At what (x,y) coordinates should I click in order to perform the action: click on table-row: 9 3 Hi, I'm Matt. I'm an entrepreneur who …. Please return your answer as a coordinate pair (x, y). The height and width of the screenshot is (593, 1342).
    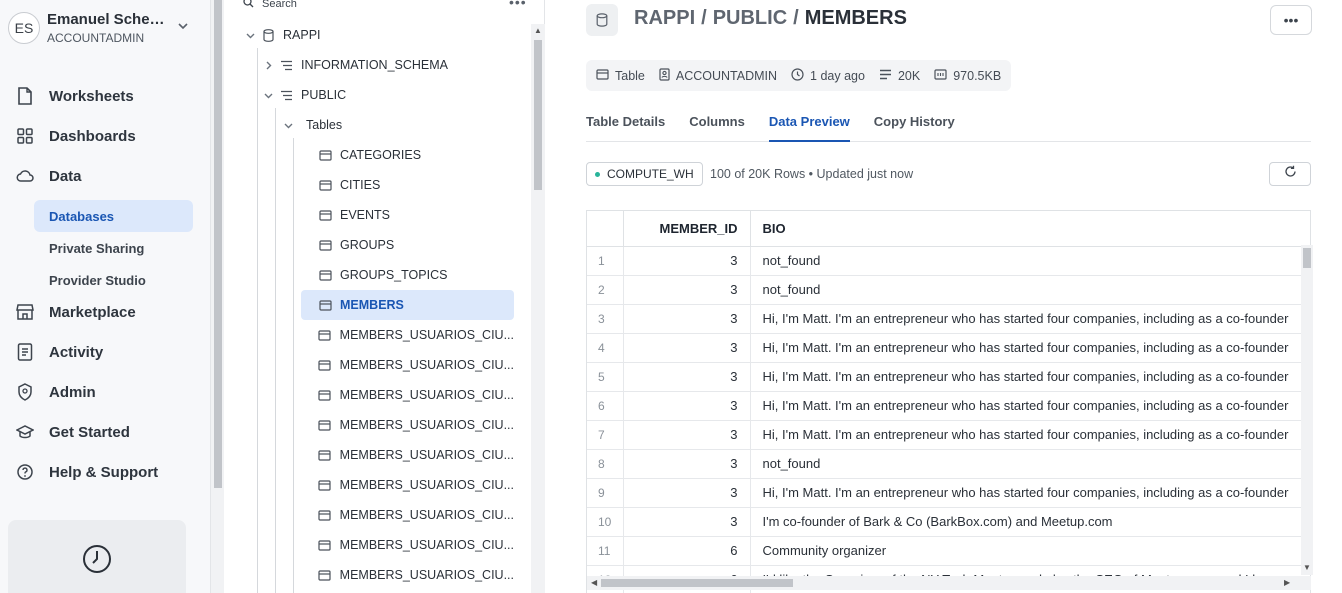
    Looking at the image, I should click on (948, 493).